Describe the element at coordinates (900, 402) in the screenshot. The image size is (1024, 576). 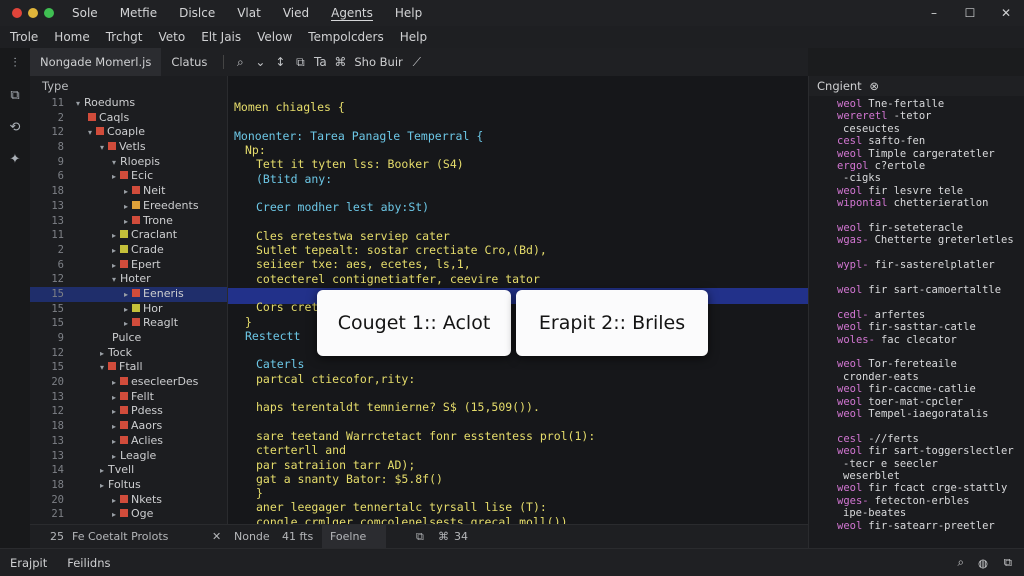
I see `outline-line: weol toer-mat-cpcler` at that location.